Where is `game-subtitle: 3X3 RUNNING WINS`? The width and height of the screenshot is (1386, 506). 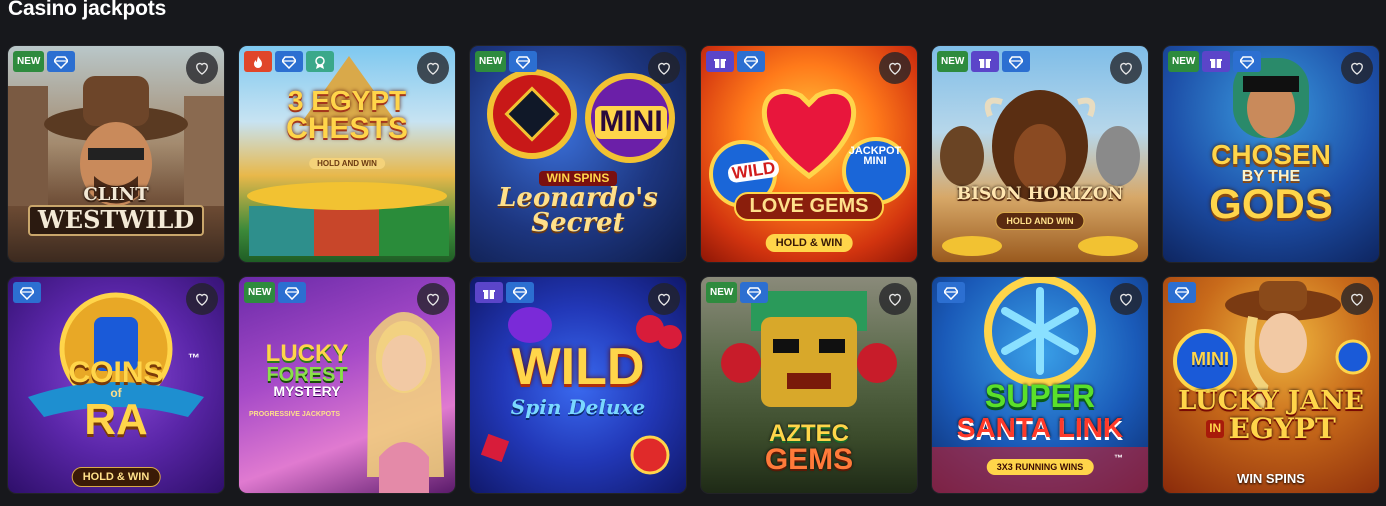
game-subtitle: 3X3 RUNNING WINS is located at coordinates (1040, 467).